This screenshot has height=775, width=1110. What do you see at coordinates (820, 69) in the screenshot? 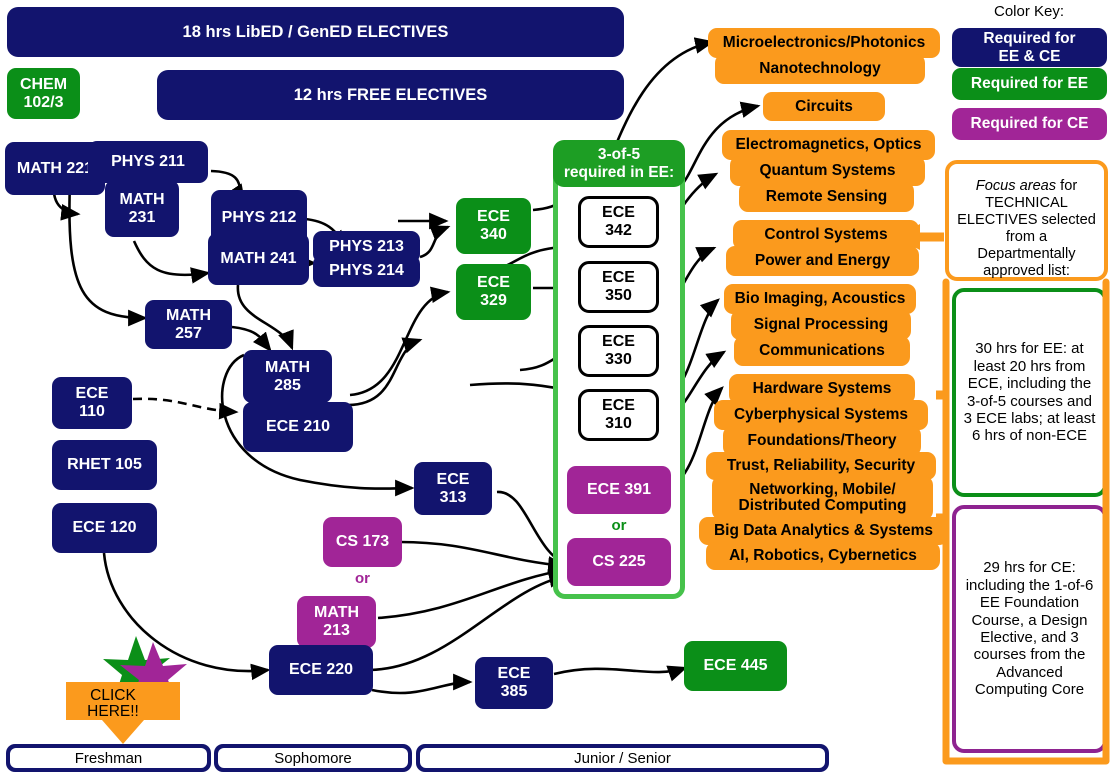
I see `focus-area-nanotechnology: Nanotechnology` at bounding box center [820, 69].